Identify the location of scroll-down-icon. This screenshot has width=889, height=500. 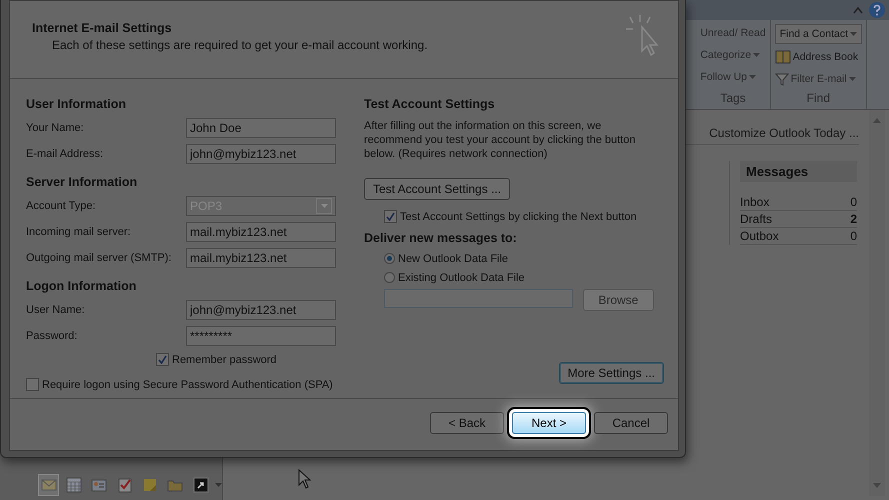
(877, 485).